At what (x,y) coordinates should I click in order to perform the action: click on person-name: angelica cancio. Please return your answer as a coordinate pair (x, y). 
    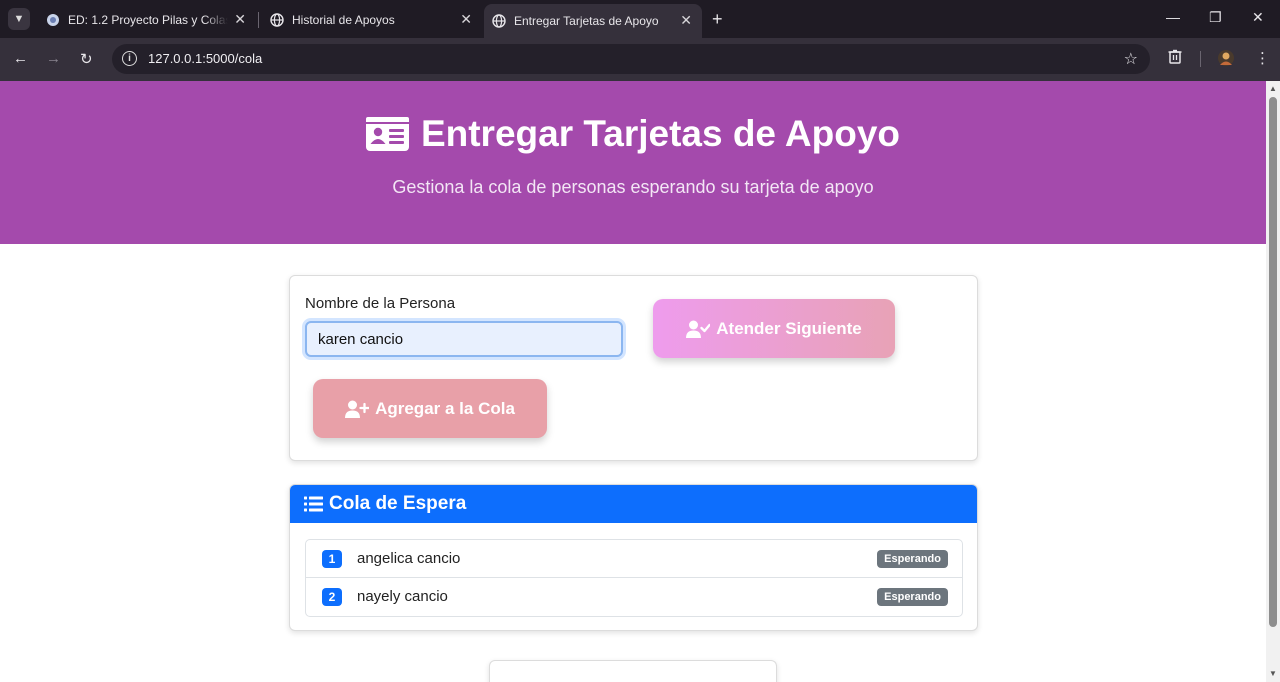
    Looking at the image, I should click on (409, 558).